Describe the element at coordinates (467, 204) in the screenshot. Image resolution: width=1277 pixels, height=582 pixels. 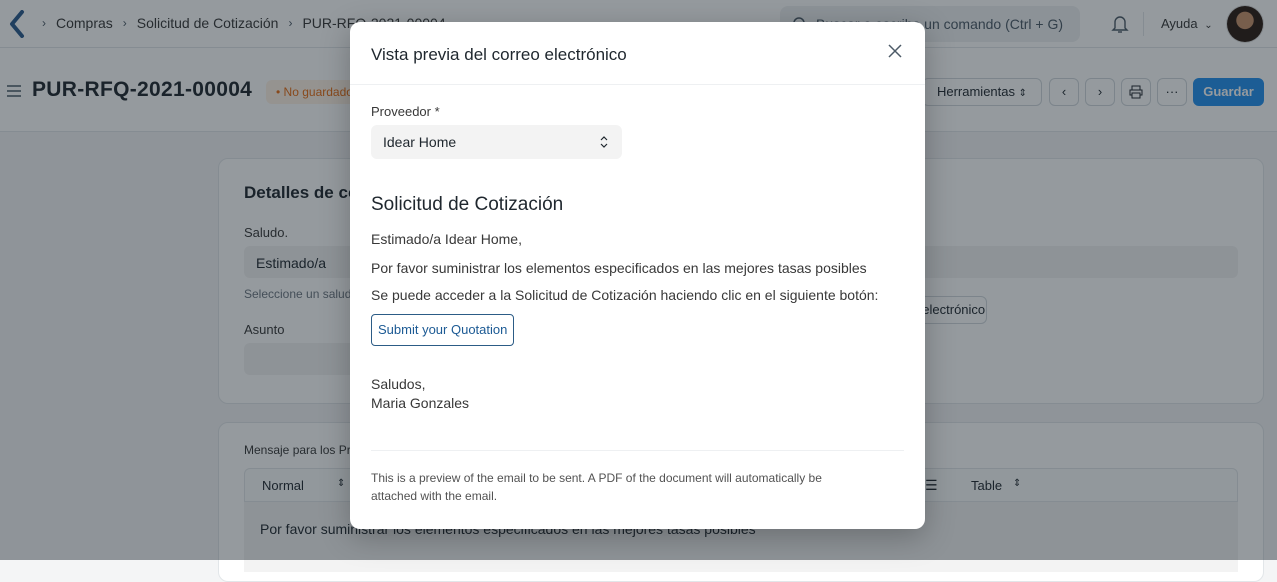
I see `email-heading: Solicitud de Cotización` at that location.